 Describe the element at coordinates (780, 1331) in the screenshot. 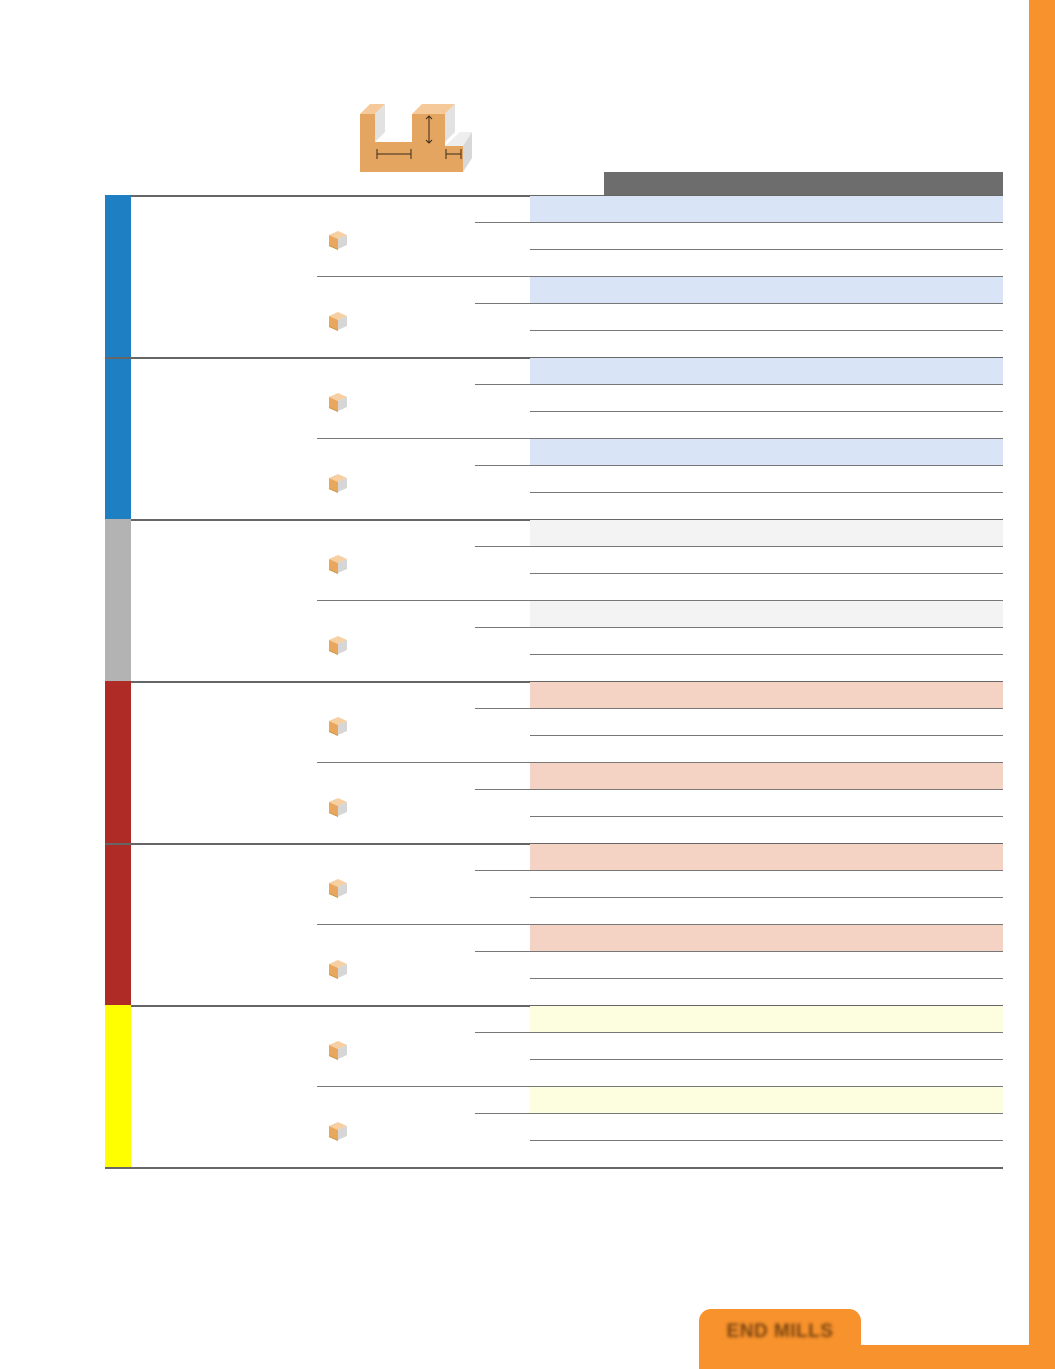

I see `section-tab-label: END MILLS` at that location.